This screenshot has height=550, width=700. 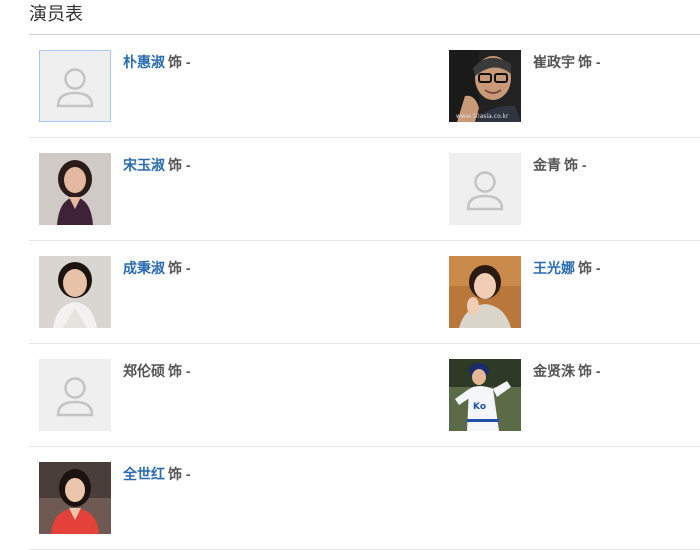 I want to click on man-glasses-photo: www.10asia.co.kr, so click(x=485, y=86).